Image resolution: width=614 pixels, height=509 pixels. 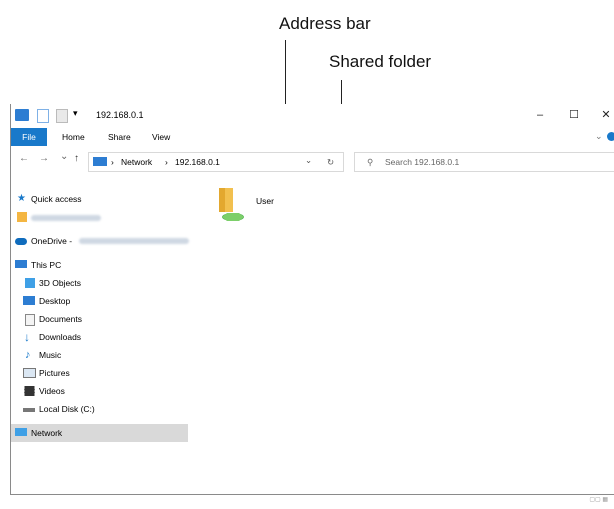 What do you see at coordinates (330, 162) in the screenshot?
I see `refresh-icon: ↻` at bounding box center [330, 162].